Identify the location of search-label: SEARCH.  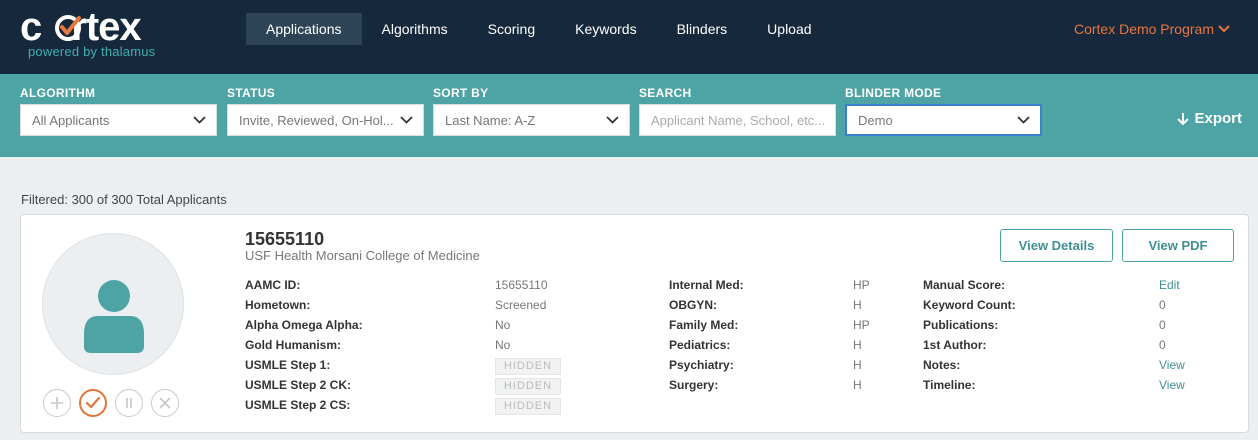
(665, 93).